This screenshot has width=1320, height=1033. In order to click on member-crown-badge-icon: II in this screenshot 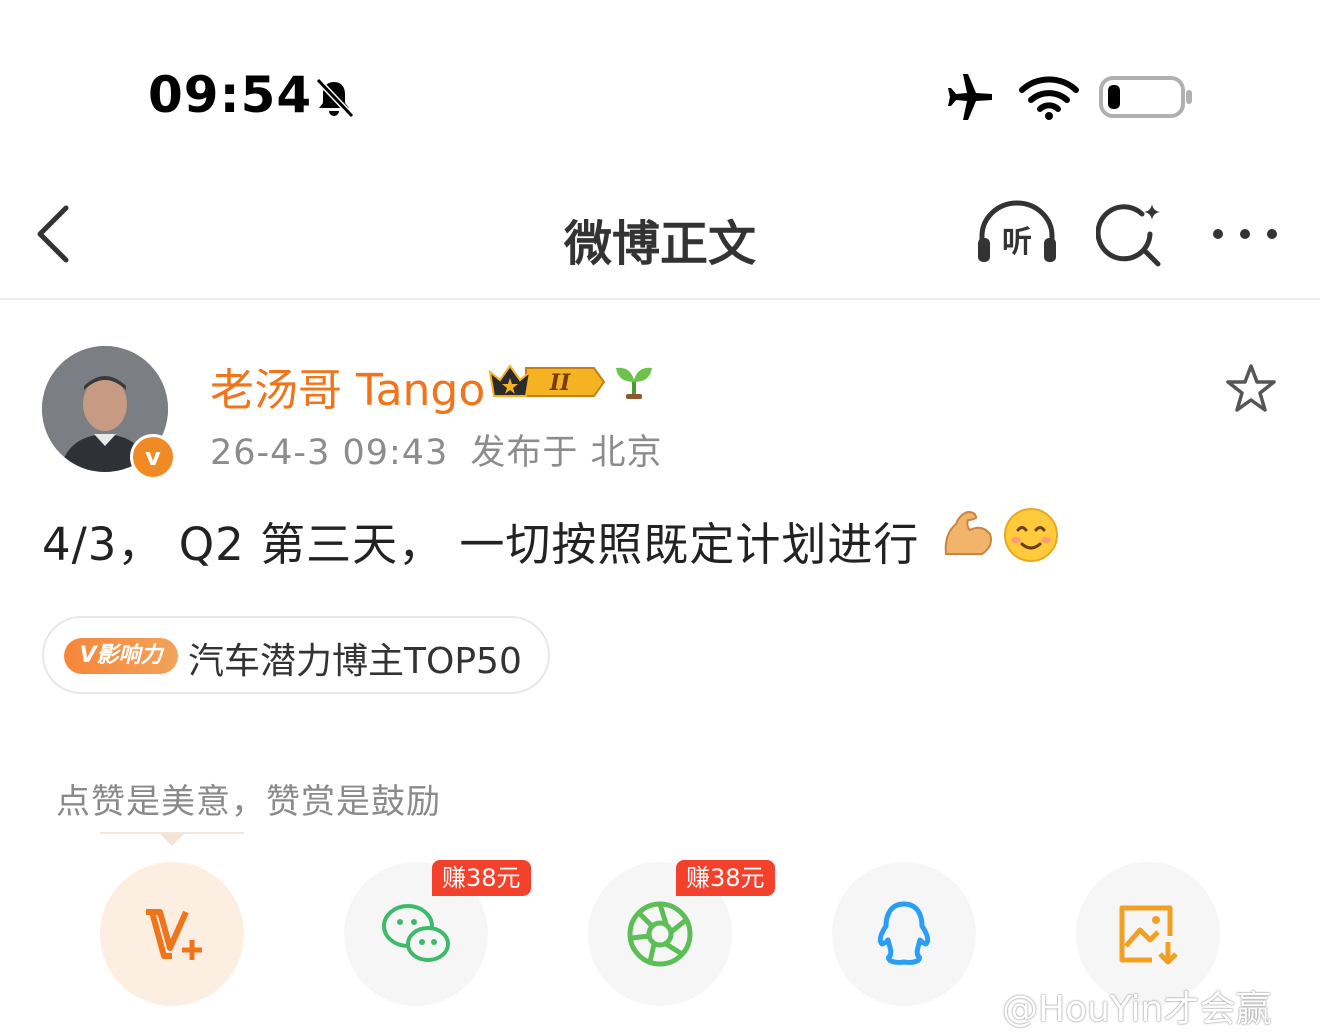, I will do `click(546, 382)`.